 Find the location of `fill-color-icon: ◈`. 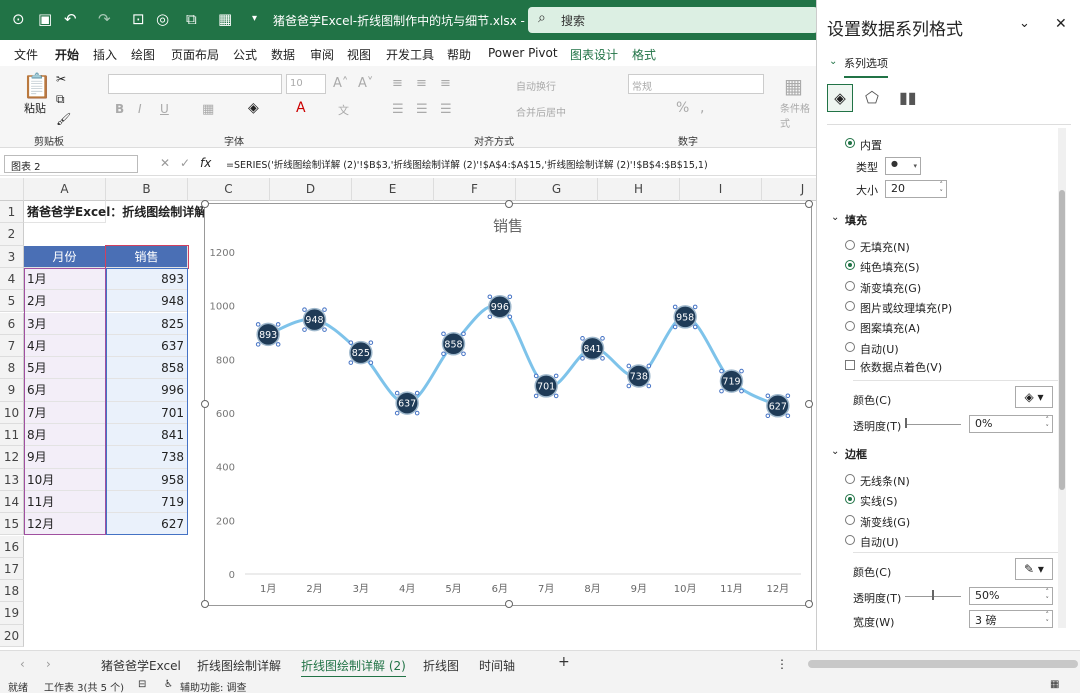

fill-color-icon: ◈ is located at coordinates (253, 108).